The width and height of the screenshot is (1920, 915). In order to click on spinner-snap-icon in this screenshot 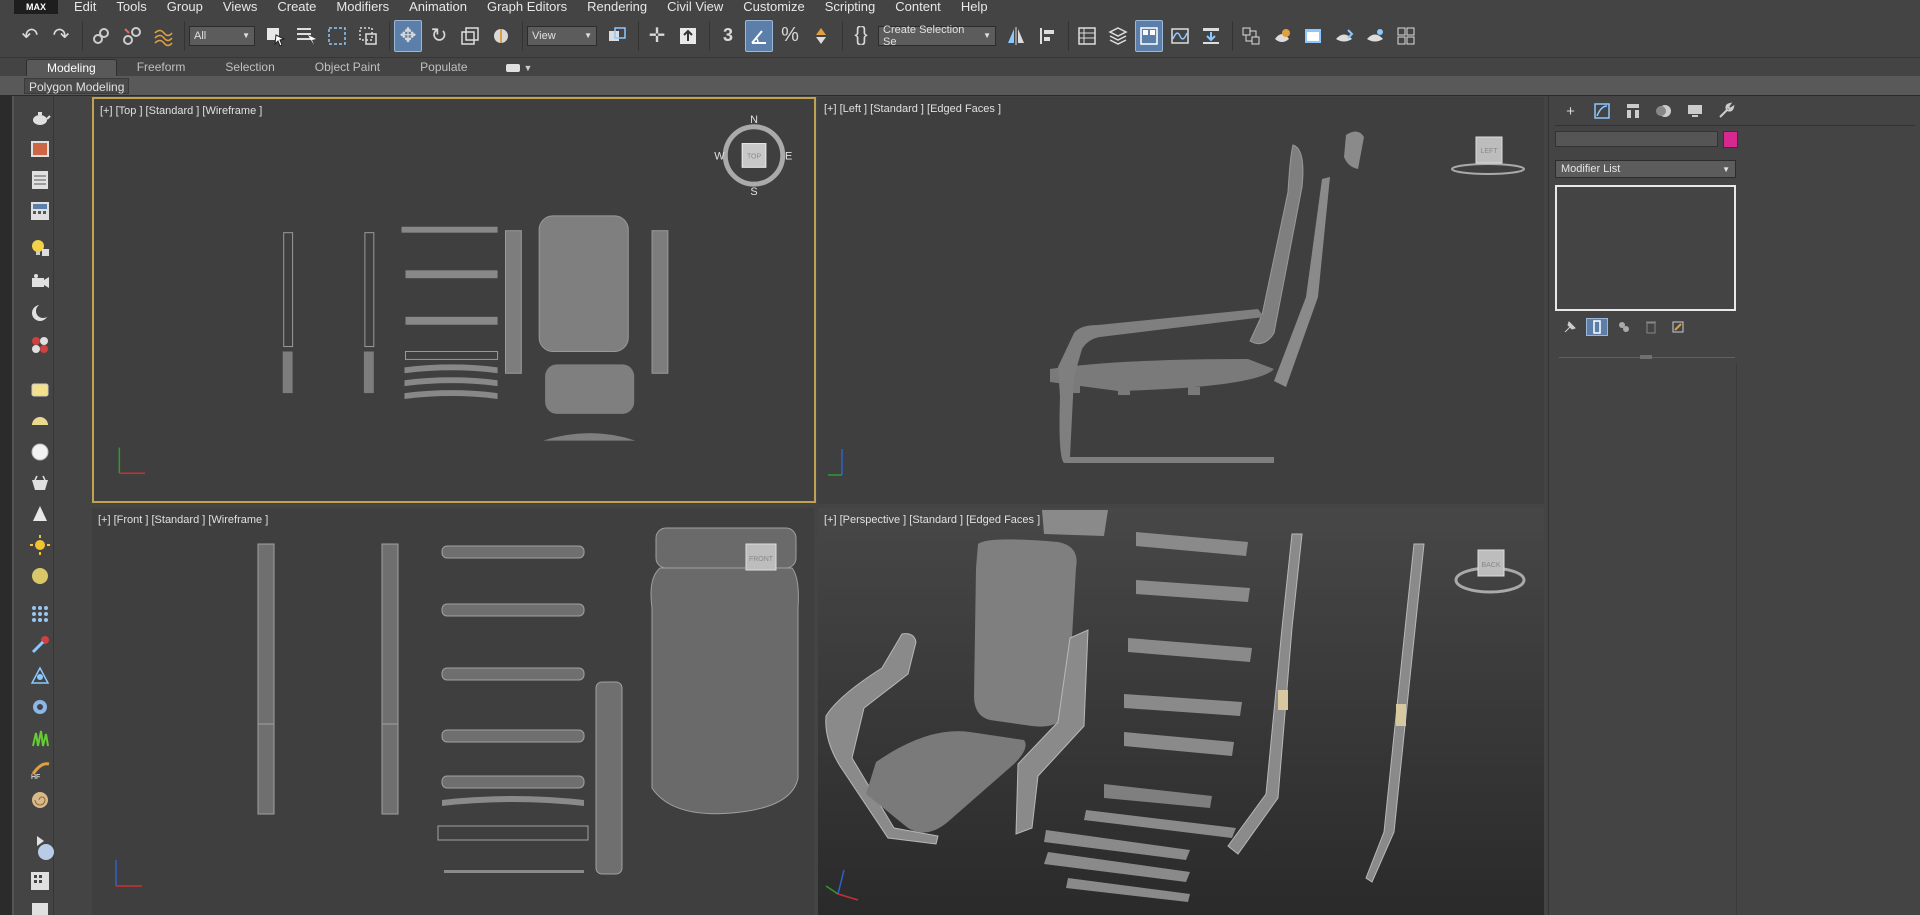, I will do `click(821, 36)`.